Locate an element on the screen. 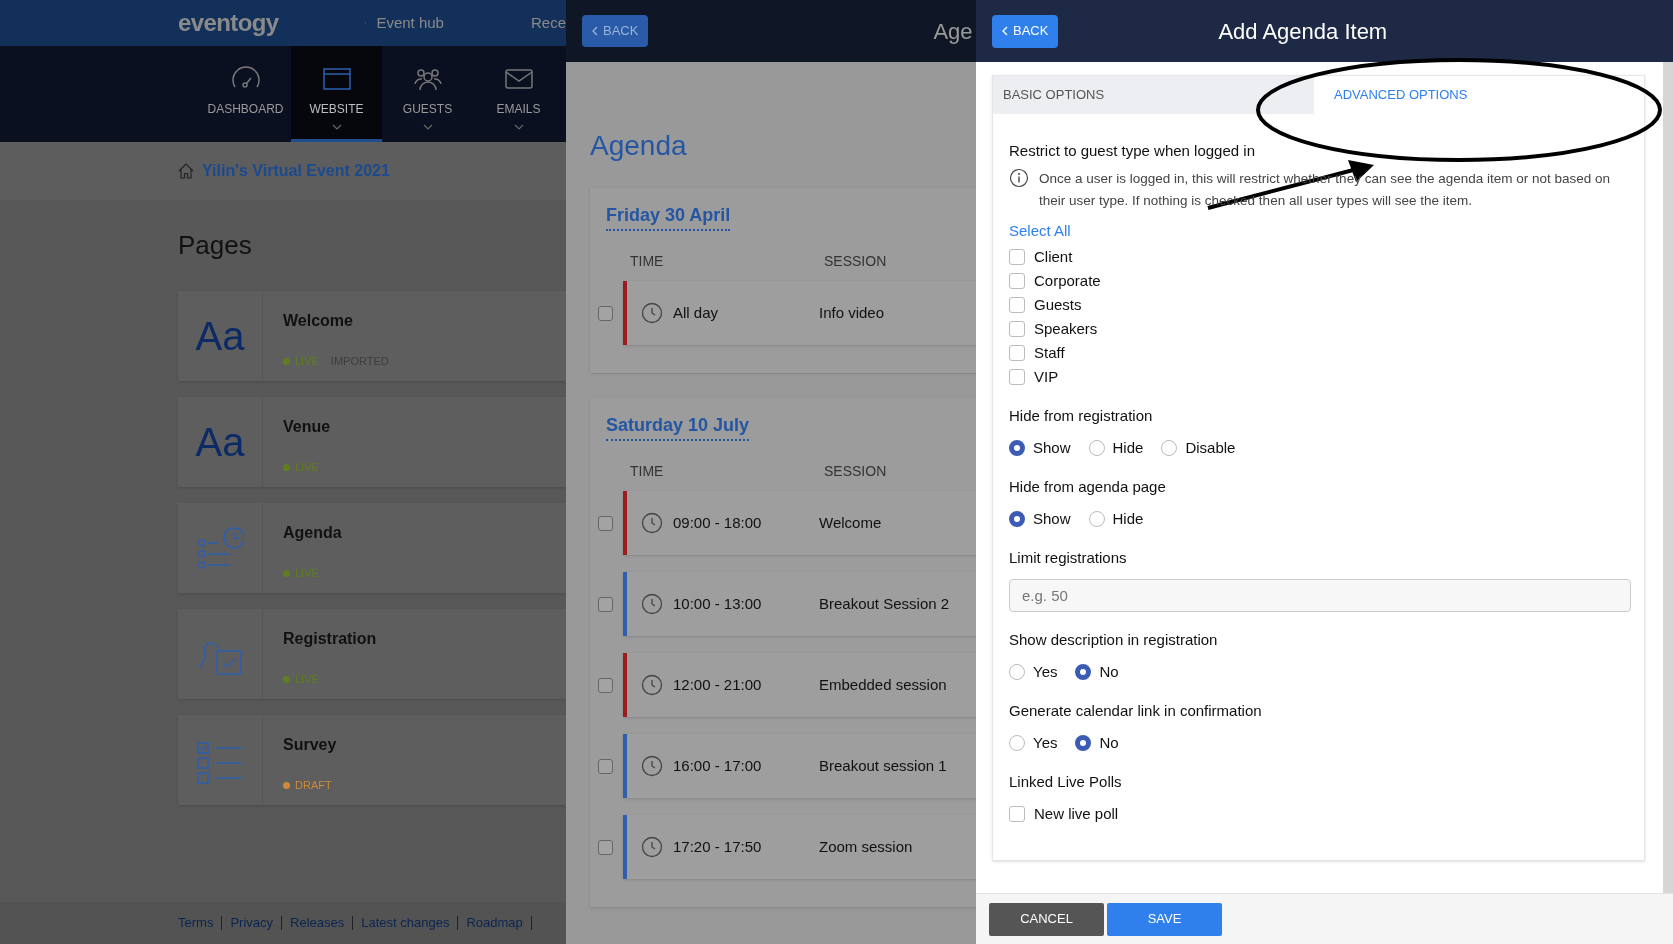 This screenshot has height=944, width=1673. agenda-title: Agenda is located at coordinates (639, 146).